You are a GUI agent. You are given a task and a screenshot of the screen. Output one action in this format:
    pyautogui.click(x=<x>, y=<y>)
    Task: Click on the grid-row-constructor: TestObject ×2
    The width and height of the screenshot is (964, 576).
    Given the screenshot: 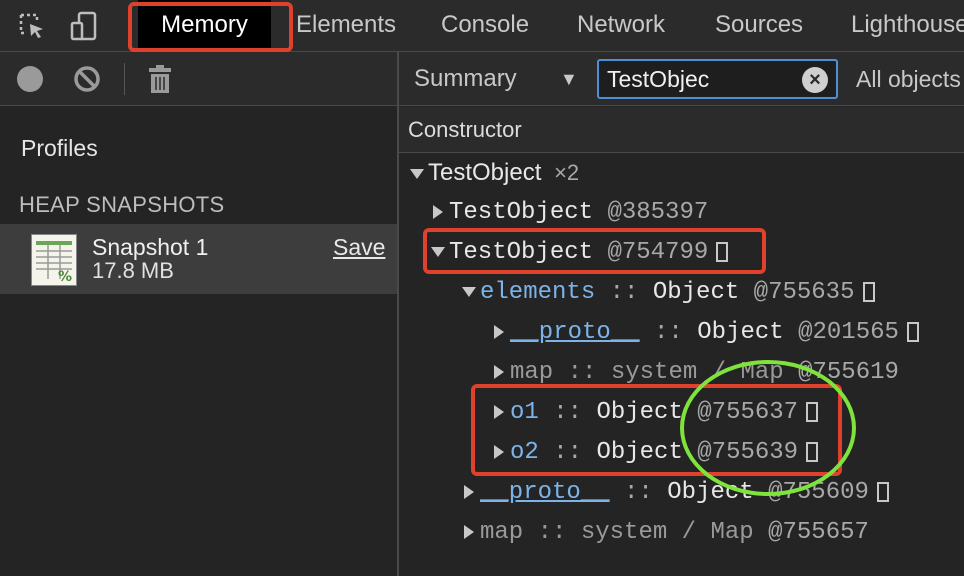 What is the action you would take?
    pyautogui.click(x=494, y=173)
    